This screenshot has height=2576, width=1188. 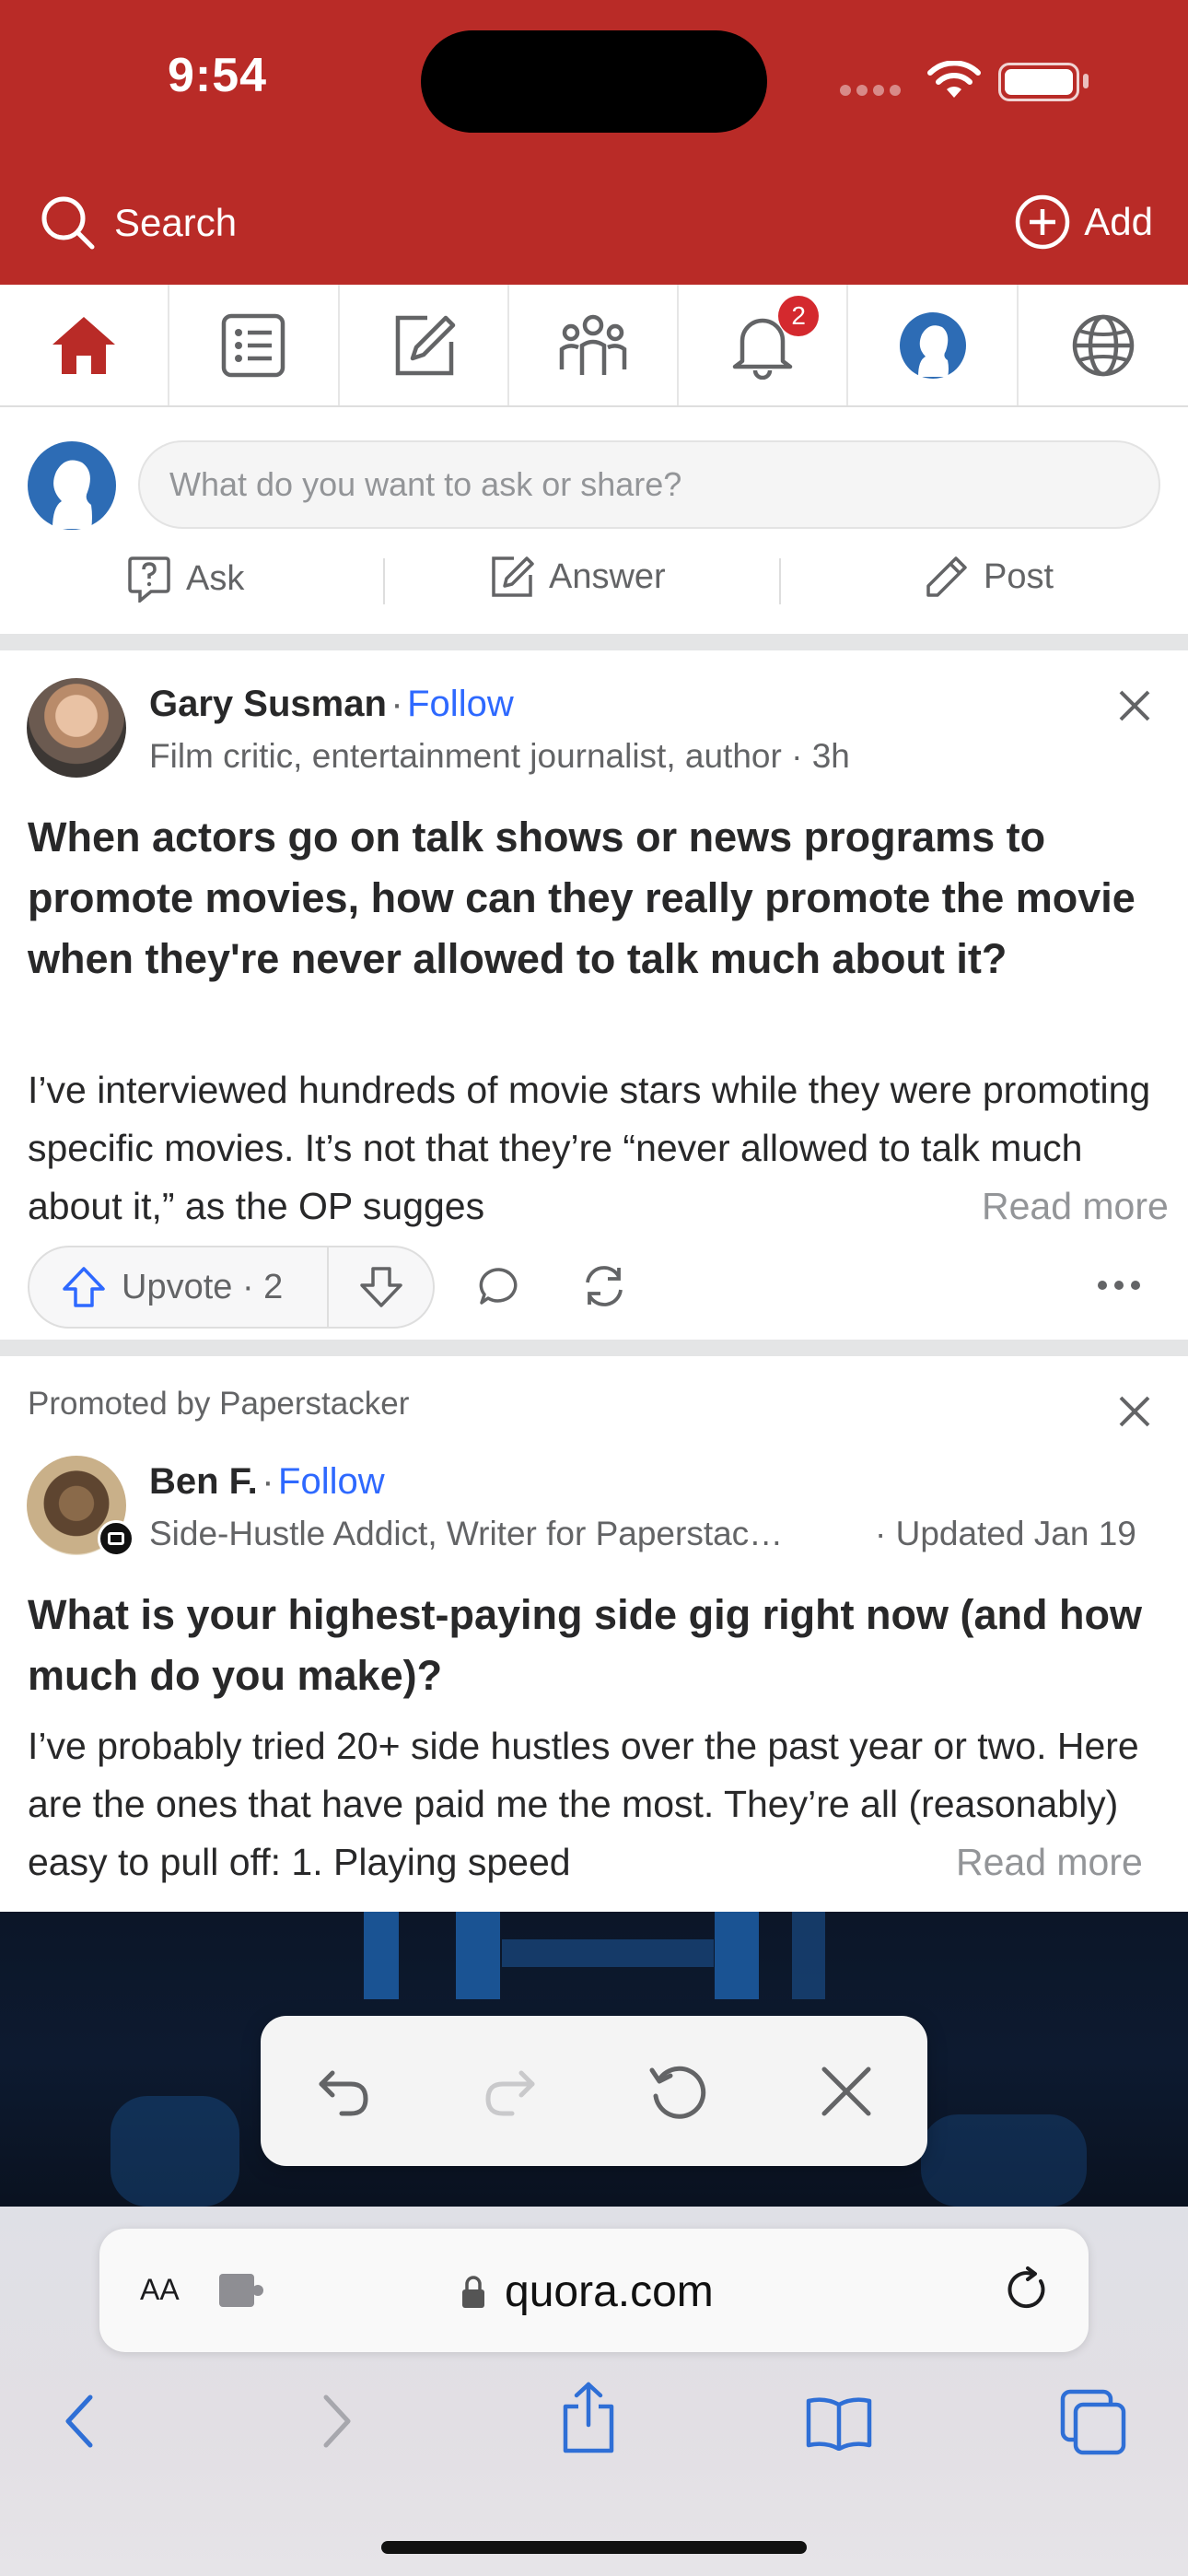 What do you see at coordinates (607, 576) in the screenshot?
I see `answer-label: Answer` at bounding box center [607, 576].